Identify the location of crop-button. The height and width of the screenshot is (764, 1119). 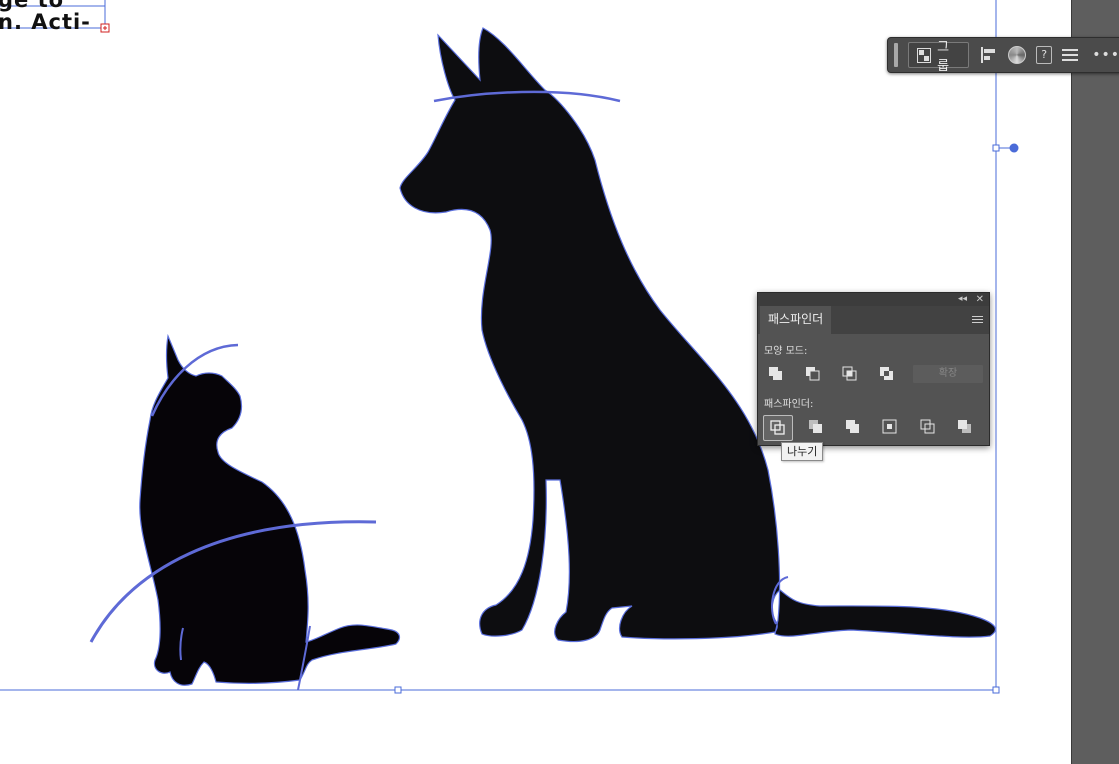
(890, 427).